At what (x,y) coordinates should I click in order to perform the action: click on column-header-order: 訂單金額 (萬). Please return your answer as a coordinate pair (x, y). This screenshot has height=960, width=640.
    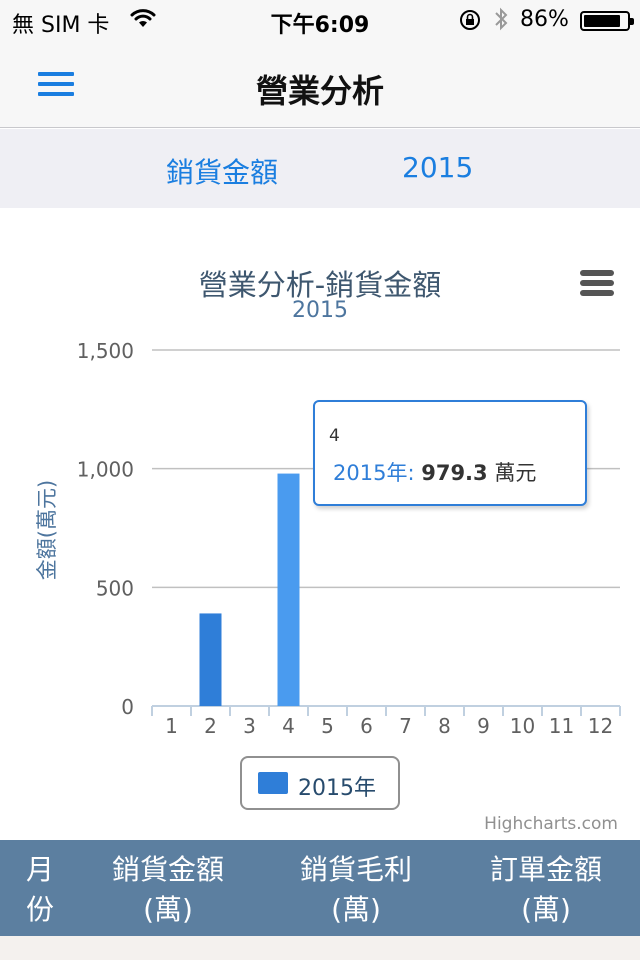
    Looking at the image, I should click on (546, 890).